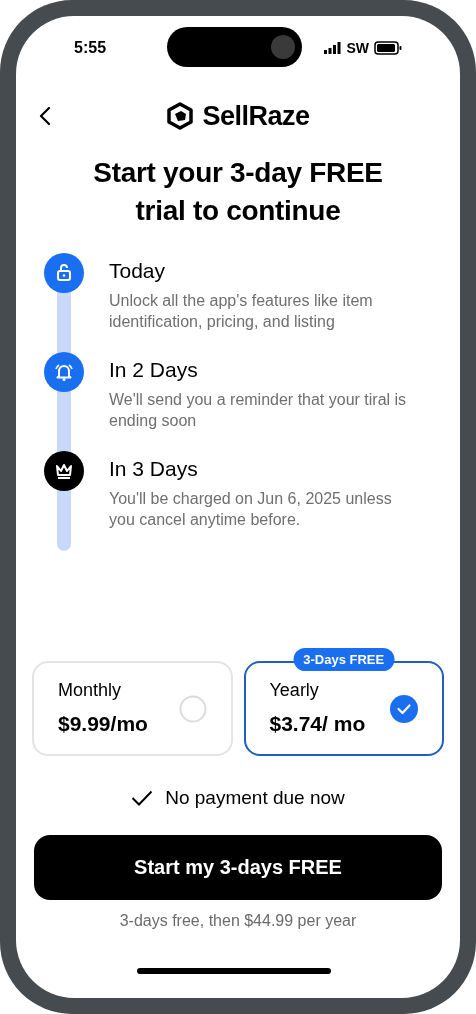 The image size is (476, 1014). Describe the element at coordinates (180, 116) in the screenshot. I see `logo-icon` at that location.